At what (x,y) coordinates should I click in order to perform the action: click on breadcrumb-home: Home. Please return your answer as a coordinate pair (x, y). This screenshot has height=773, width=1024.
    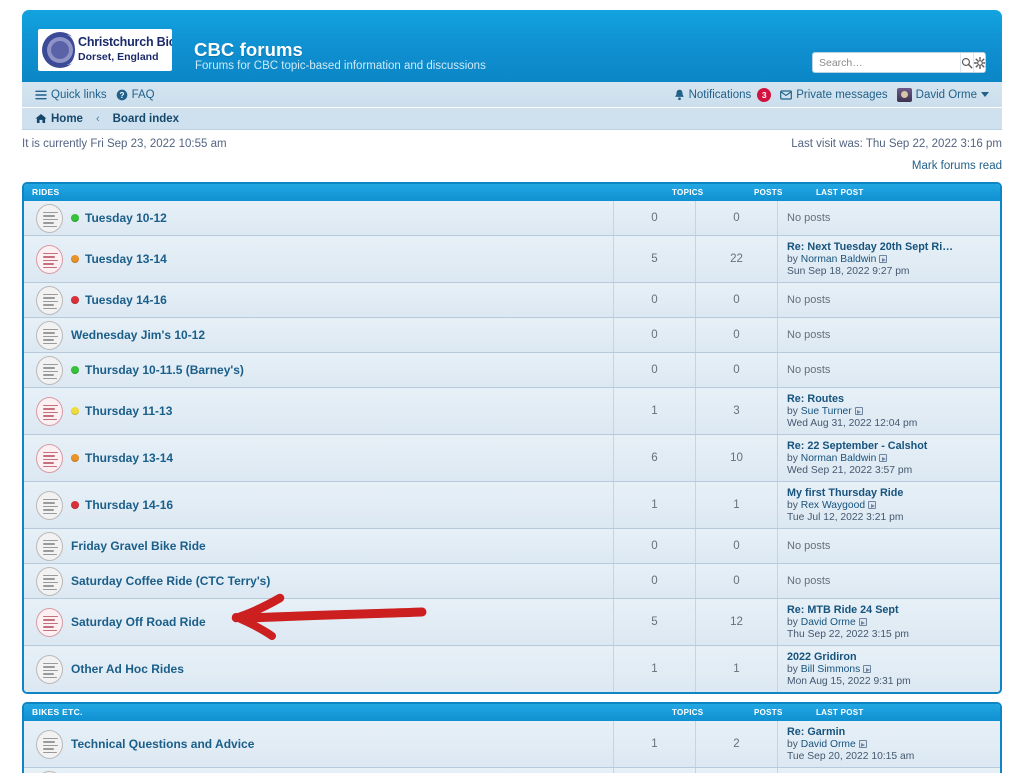
    Looking at the image, I should click on (59, 119).